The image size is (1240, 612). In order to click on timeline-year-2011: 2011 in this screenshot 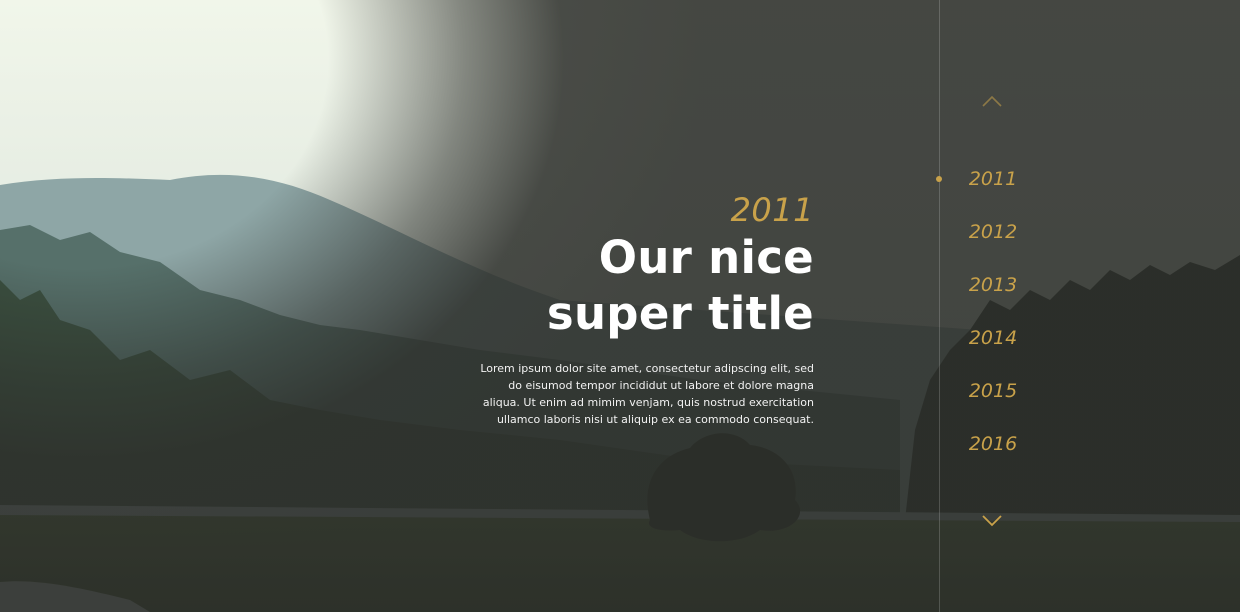, I will do `click(993, 192)`.